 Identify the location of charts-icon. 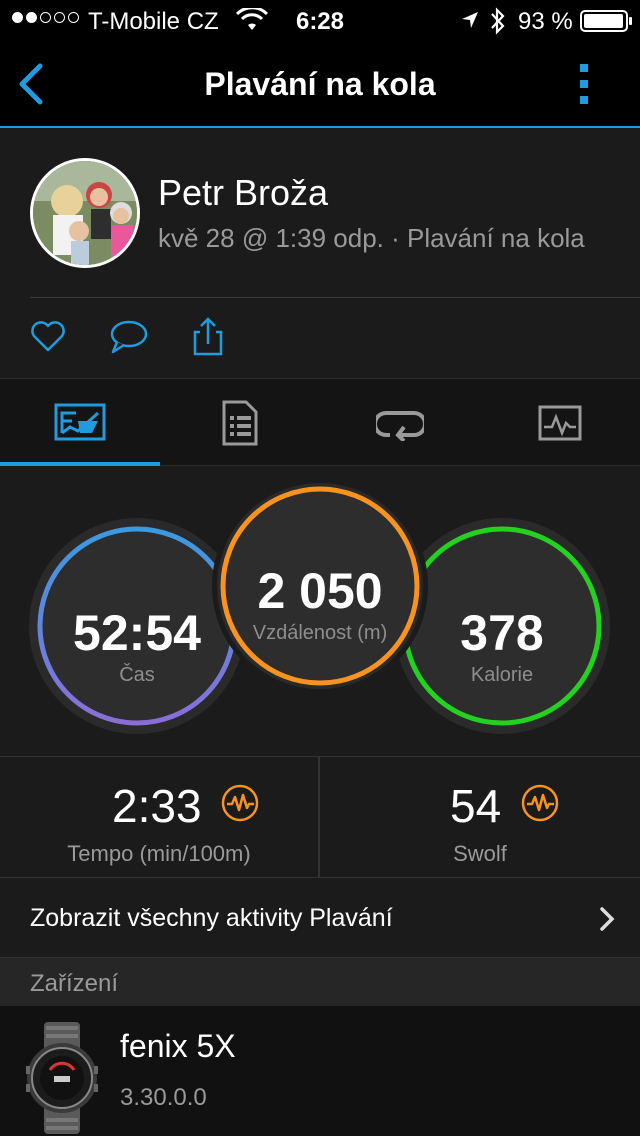
(560, 423).